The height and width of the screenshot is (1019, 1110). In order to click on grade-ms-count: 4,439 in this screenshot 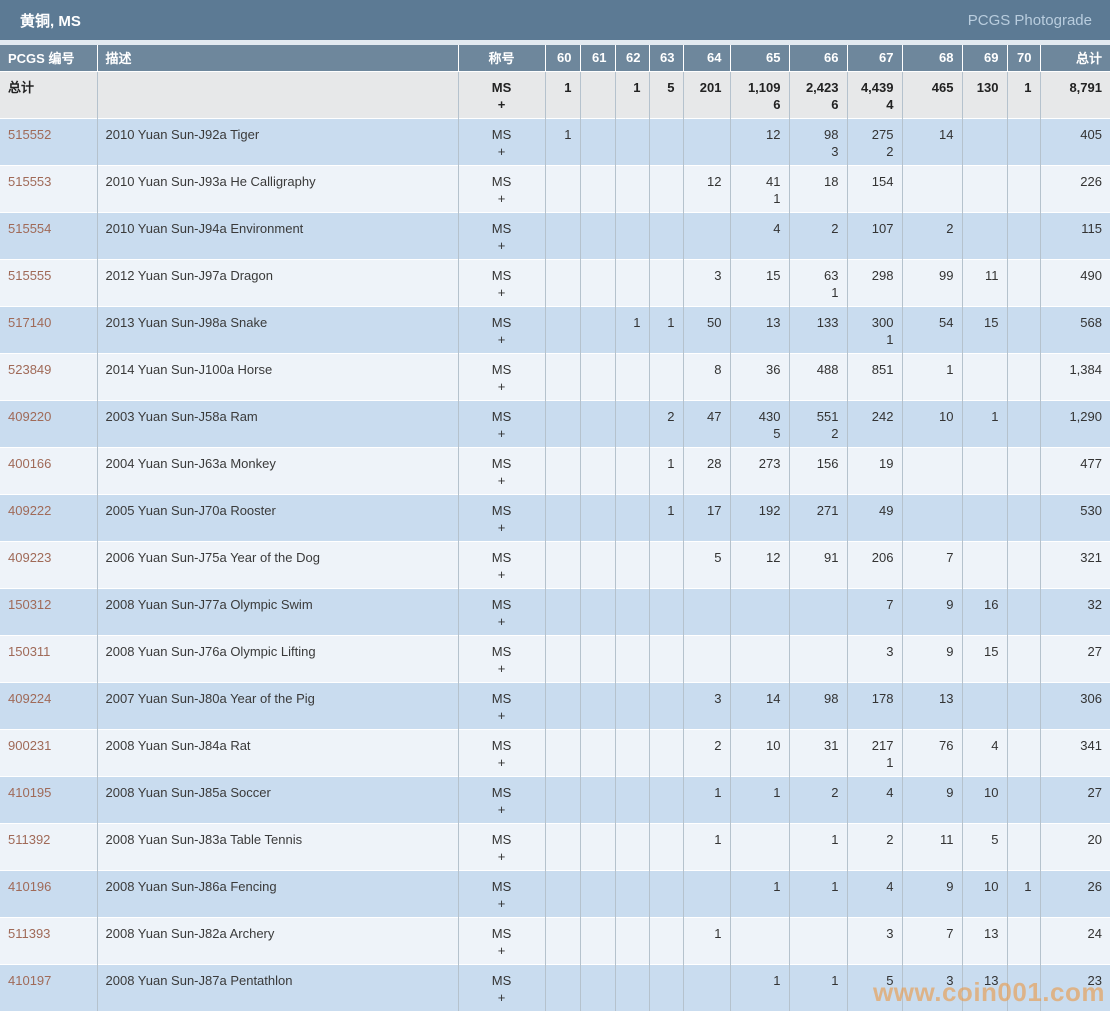, I will do `click(877, 87)`.